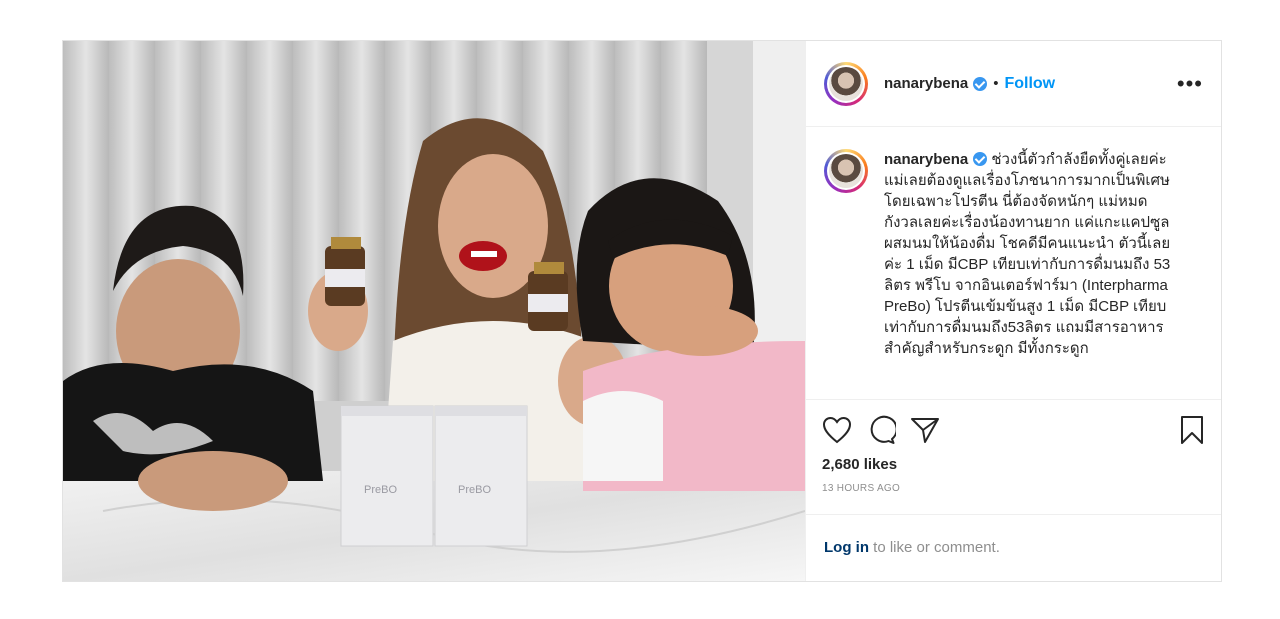 The image size is (1280, 619). What do you see at coordinates (934, 547) in the screenshot?
I see `login-prompt-text: to like or comment.` at bounding box center [934, 547].